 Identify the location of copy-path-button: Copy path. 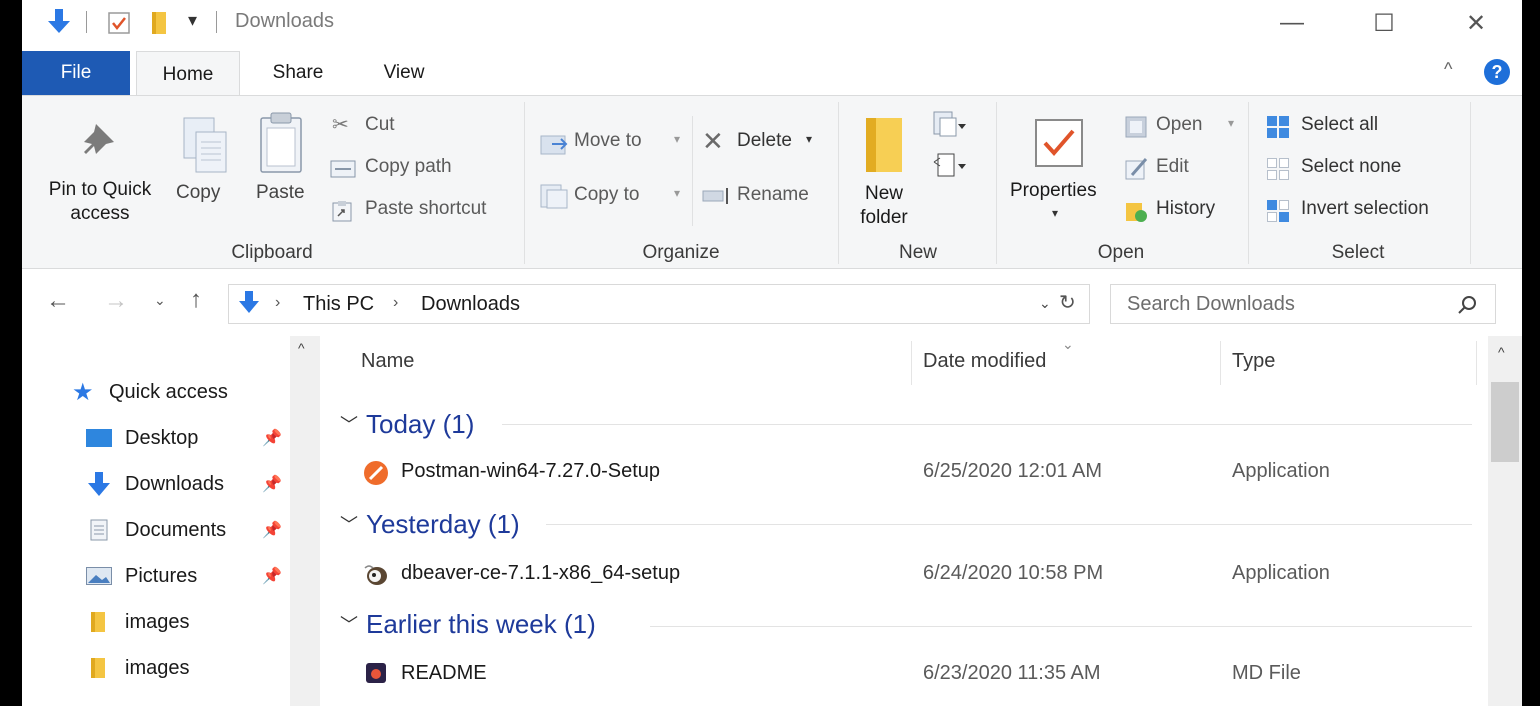
(428, 169).